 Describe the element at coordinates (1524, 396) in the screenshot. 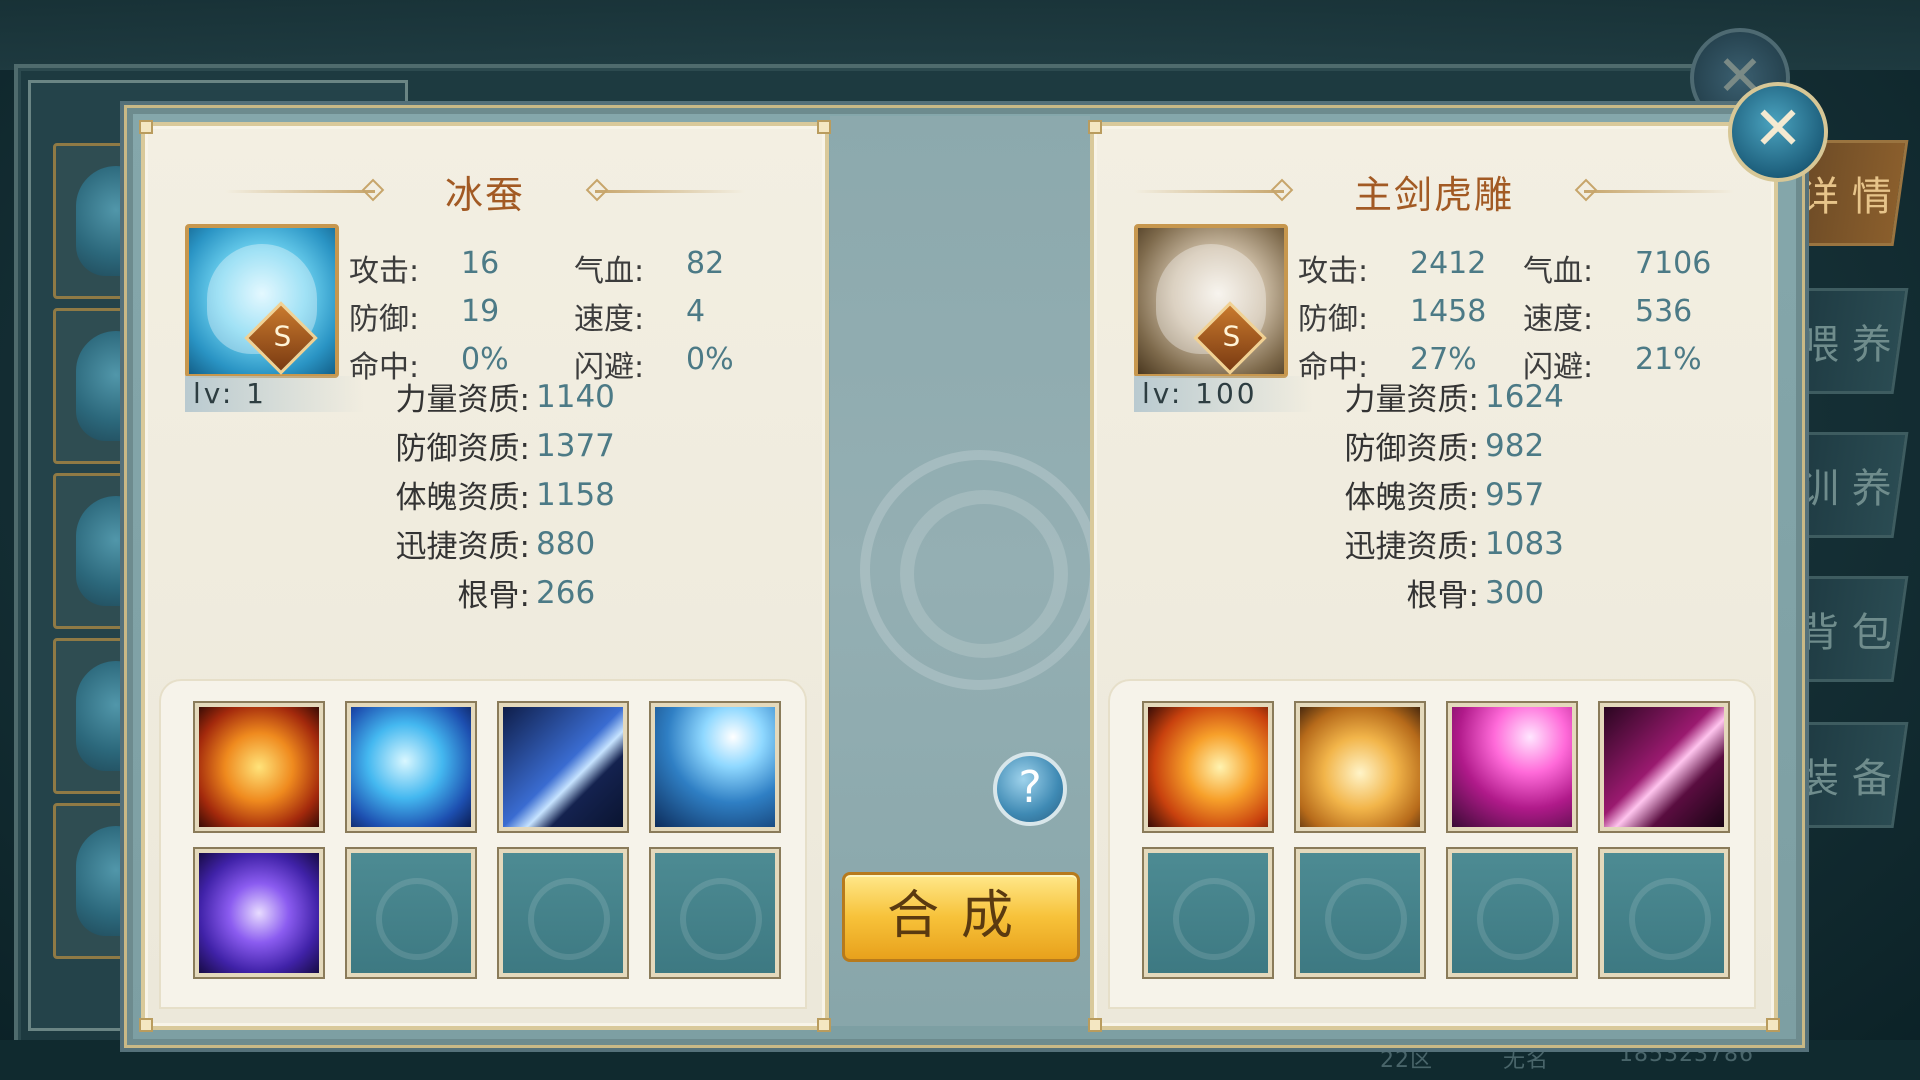

I see `aptitude-value: 1624` at that location.